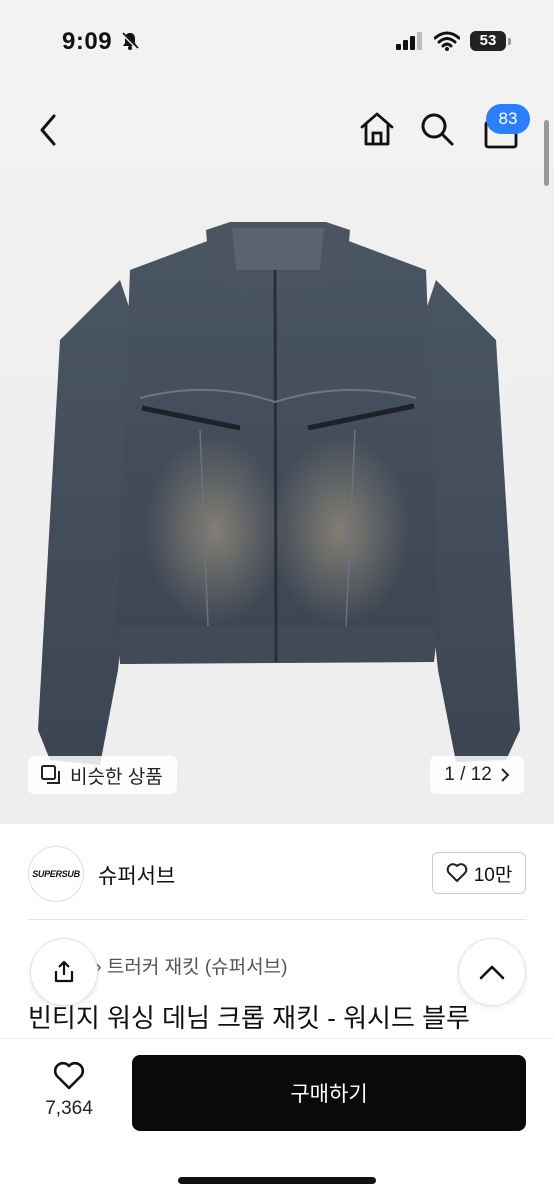 The width and height of the screenshot is (554, 1201). I want to click on section-divider, so click(277, 919).